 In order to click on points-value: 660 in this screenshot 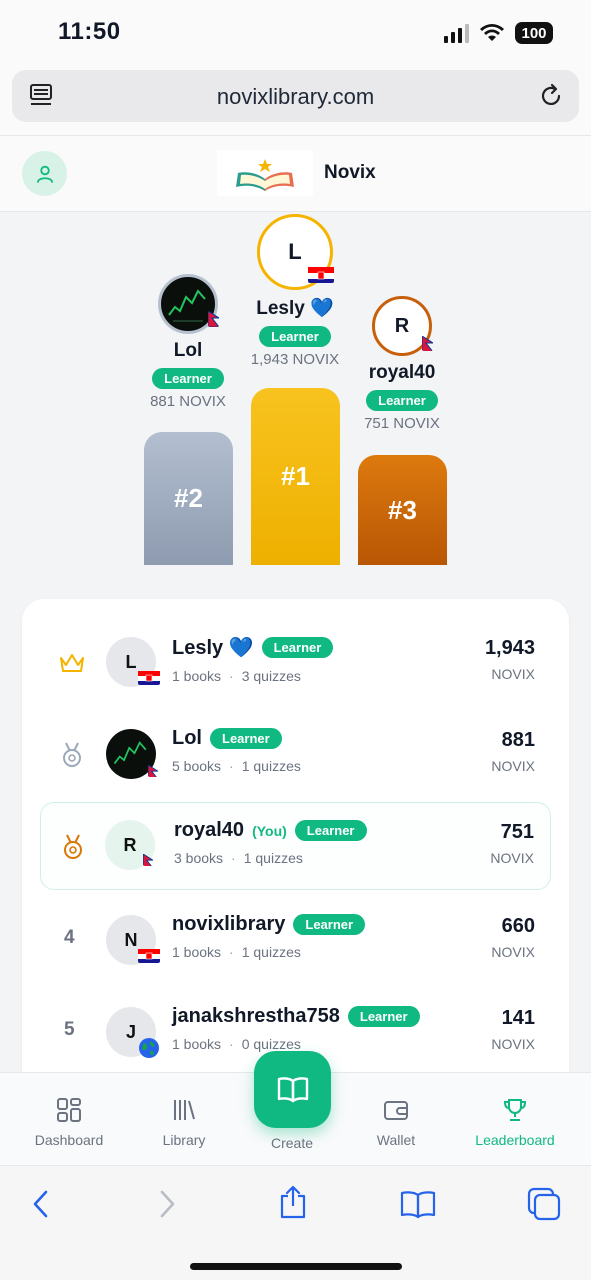, I will do `click(518, 926)`.